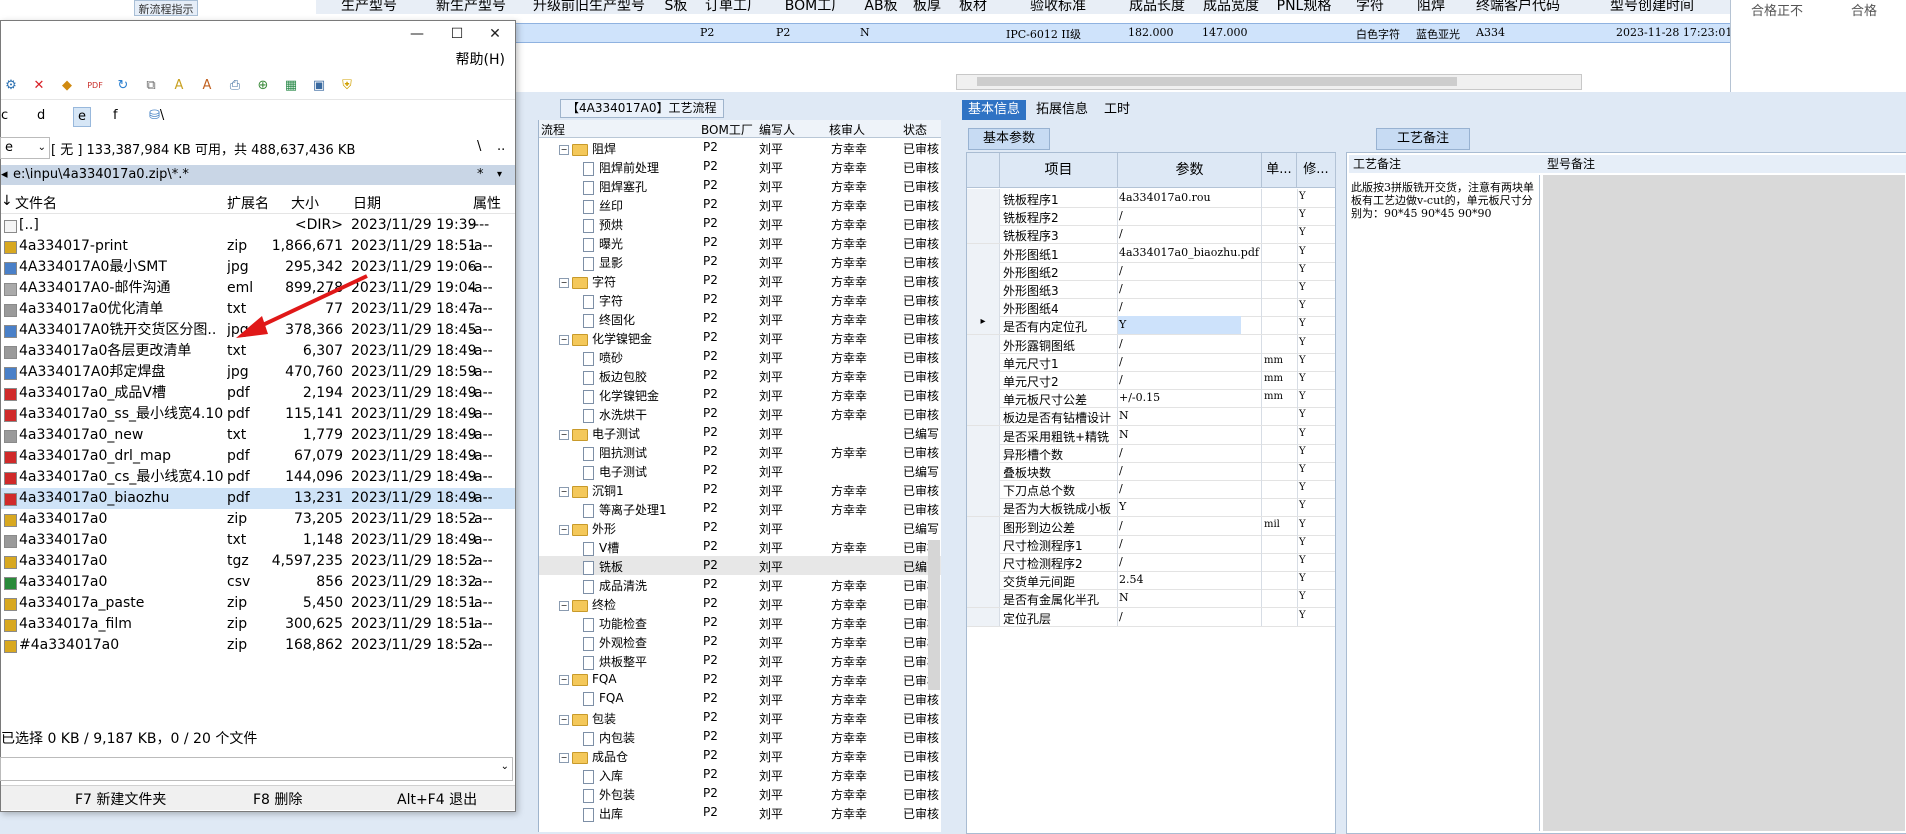 The width and height of the screenshot is (1906, 834). Describe the element at coordinates (740, 565) in the screenshot. I see `flow-row: 铣板 P2 刘平 已编写` at that location.